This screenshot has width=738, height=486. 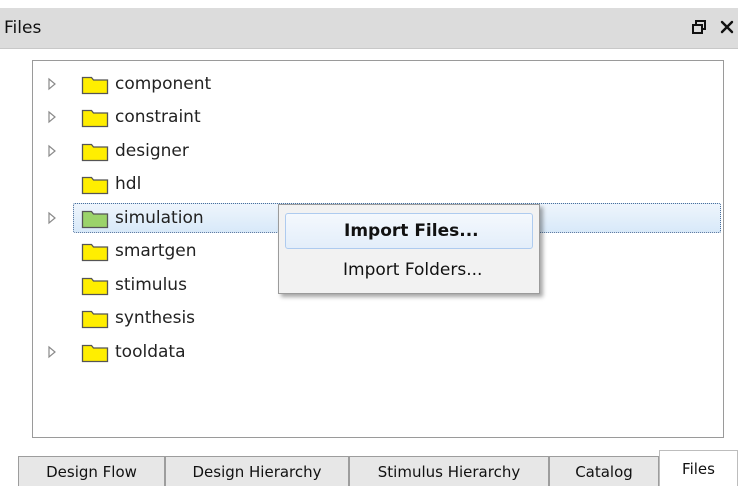 What do you see at coordinates (150, 351) in the screenshot?
I see `tree-item-label: tooldata` at bounding box center [150, 351].